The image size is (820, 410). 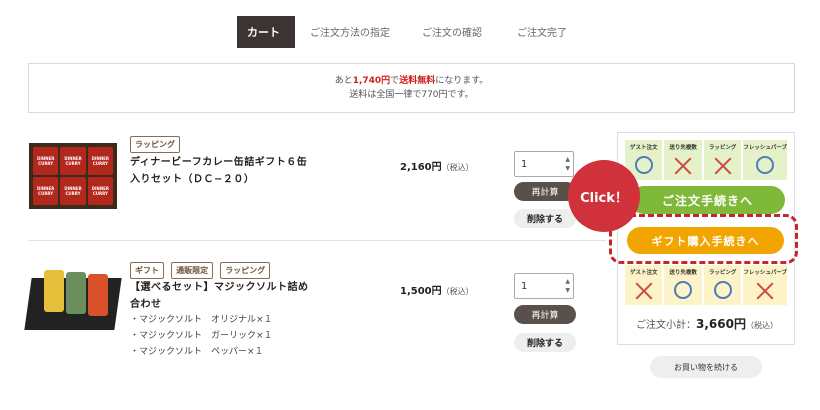 I want to click on click-callout: Click！, so click(x=604, y=196).